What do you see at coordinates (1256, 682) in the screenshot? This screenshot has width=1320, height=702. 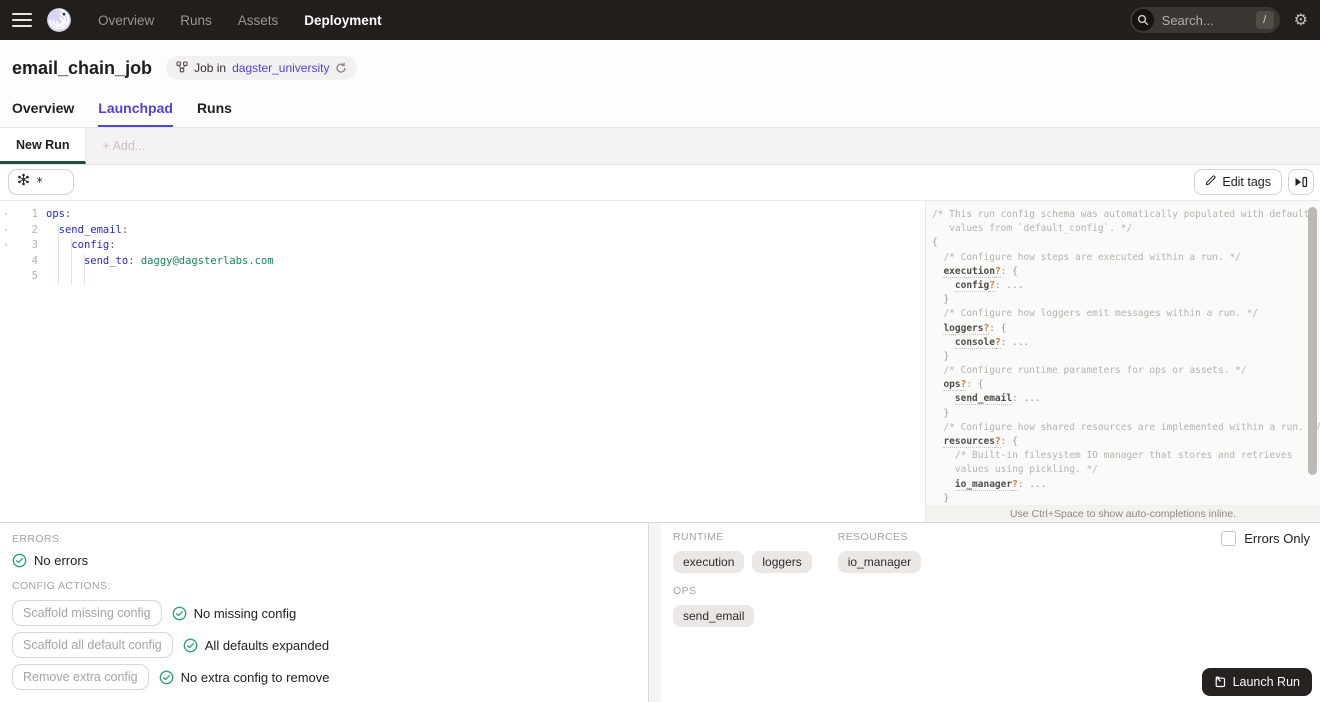 I see `launch-run-button: Launch Run` at bounding box center [1256, 682].